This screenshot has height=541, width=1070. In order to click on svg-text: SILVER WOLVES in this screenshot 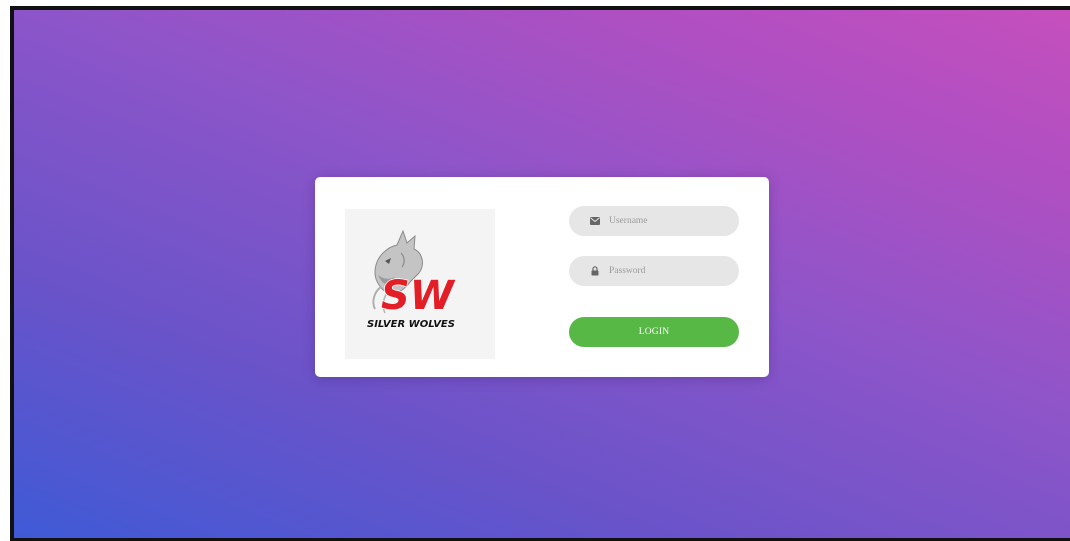, I will do `click(411, 324)`.